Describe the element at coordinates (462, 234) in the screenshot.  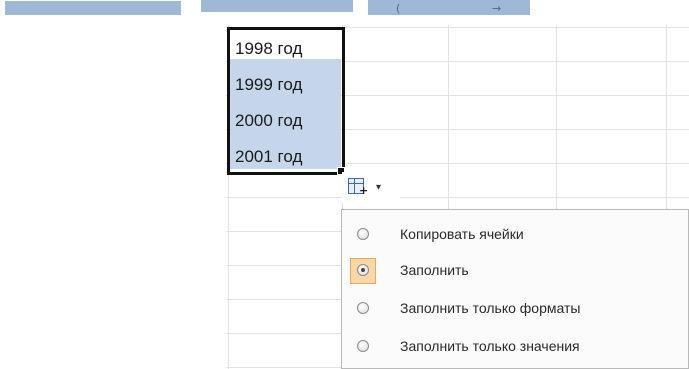
I see `menu-item-label: Копировать ячейки` at that location.